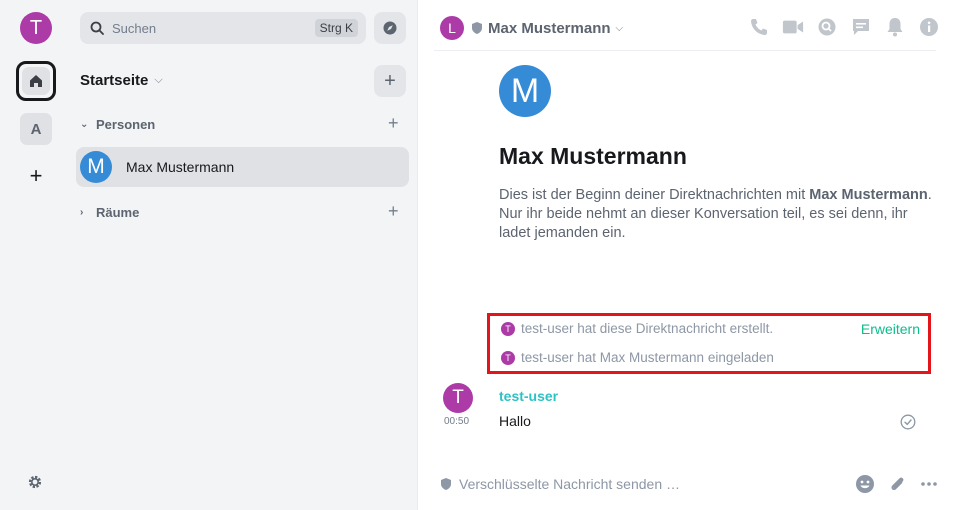  I want to click on home-title: Startseite, so click(114, 80).